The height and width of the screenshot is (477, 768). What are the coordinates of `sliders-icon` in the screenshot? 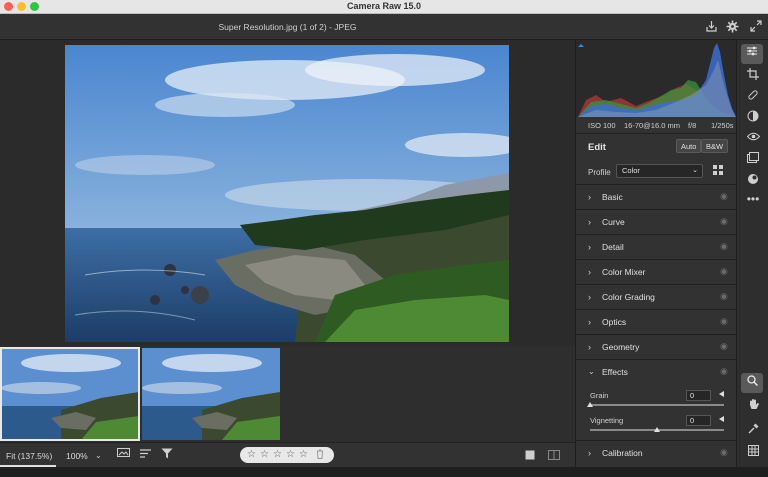 It's located at (752, 54).